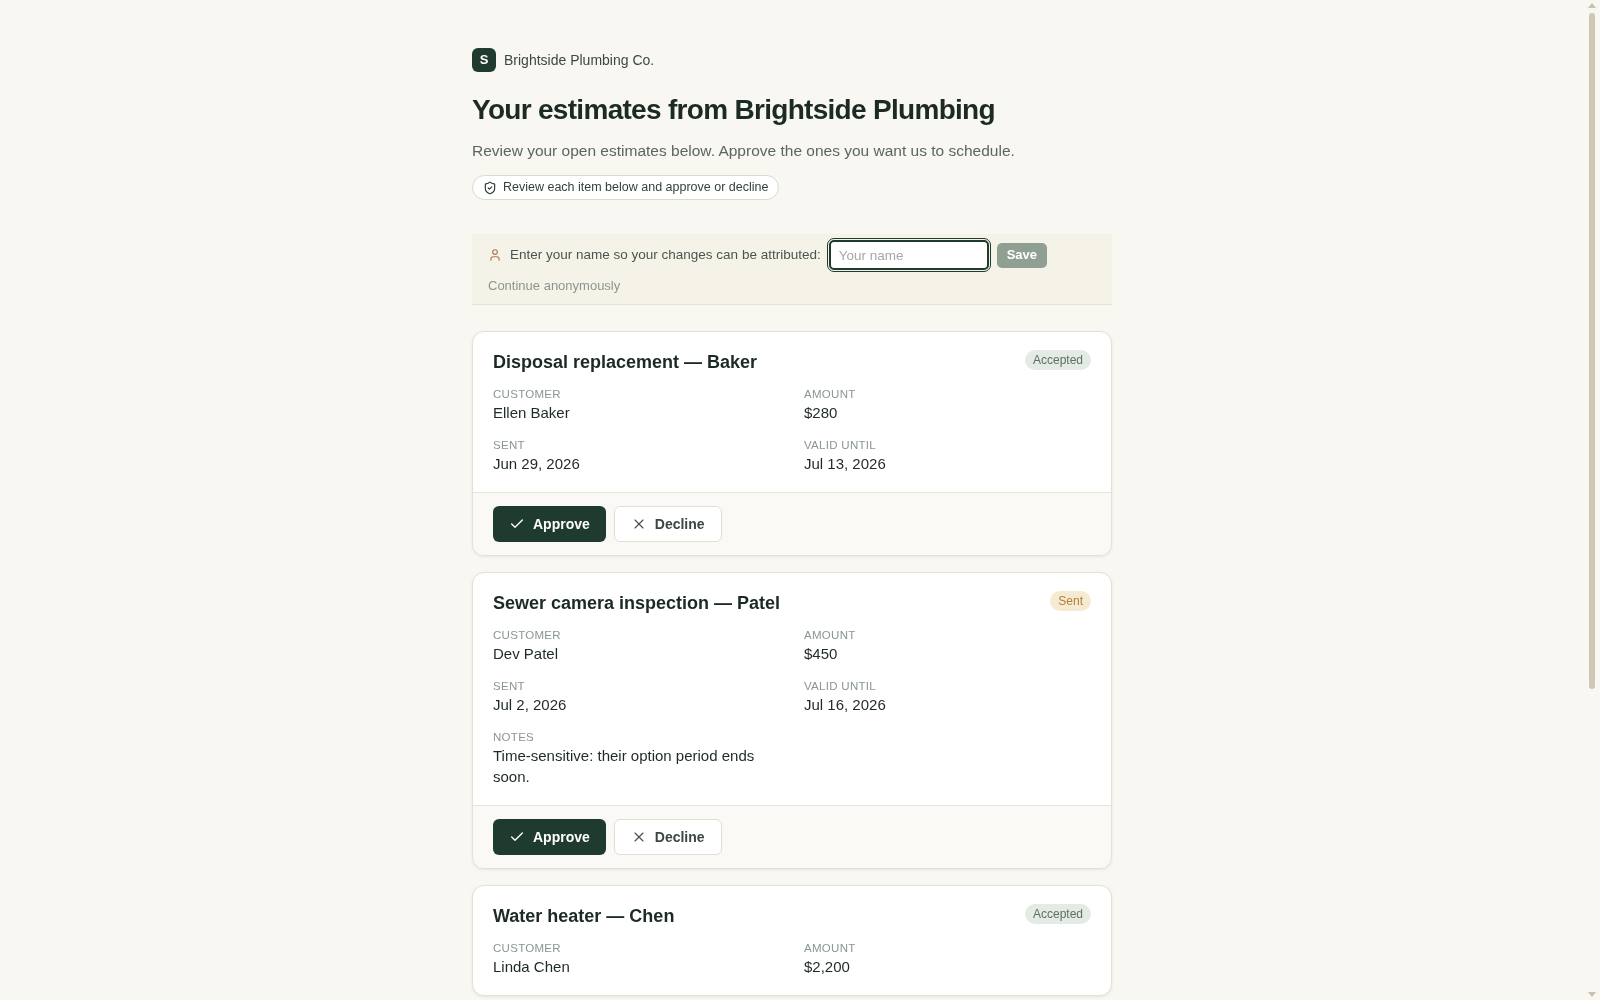 This screenshot has width=1600, height=1000. Describe the element at coordinates (579, 60) in the screenshot. I see `brand-name: Brightside Plumbing Co.` at that location.